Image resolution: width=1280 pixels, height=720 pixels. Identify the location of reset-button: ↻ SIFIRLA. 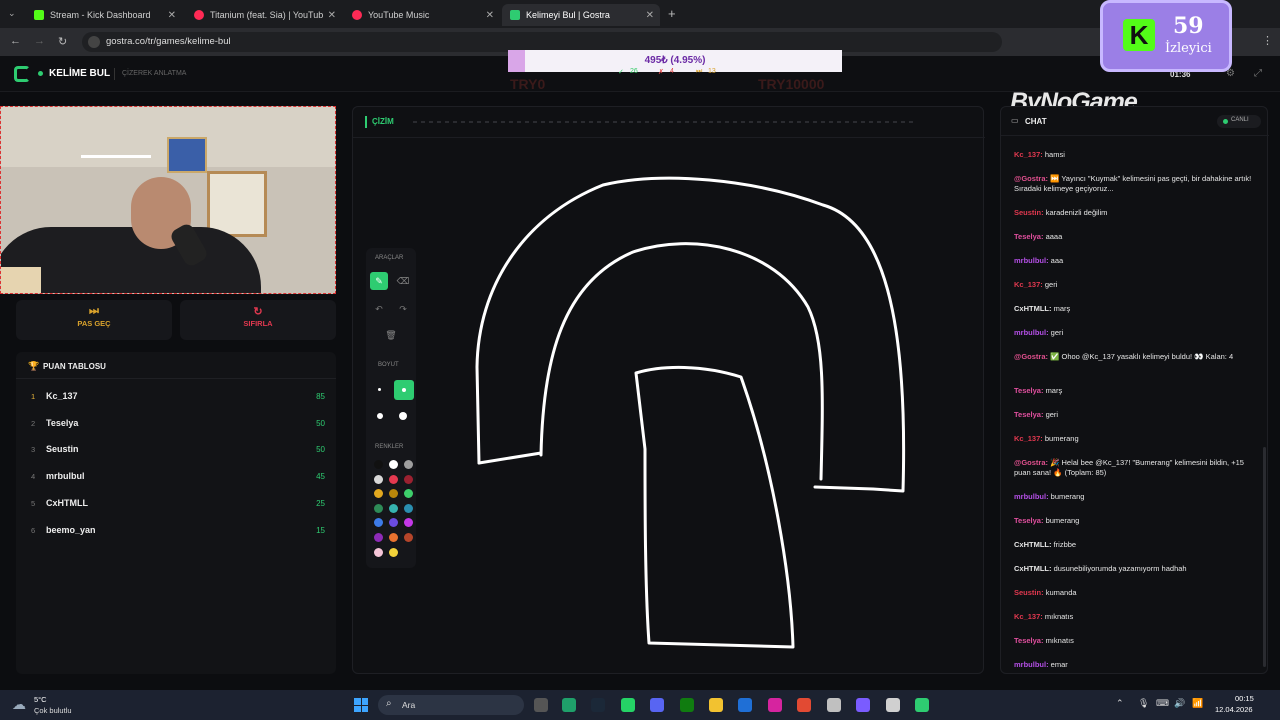
(258, 320).